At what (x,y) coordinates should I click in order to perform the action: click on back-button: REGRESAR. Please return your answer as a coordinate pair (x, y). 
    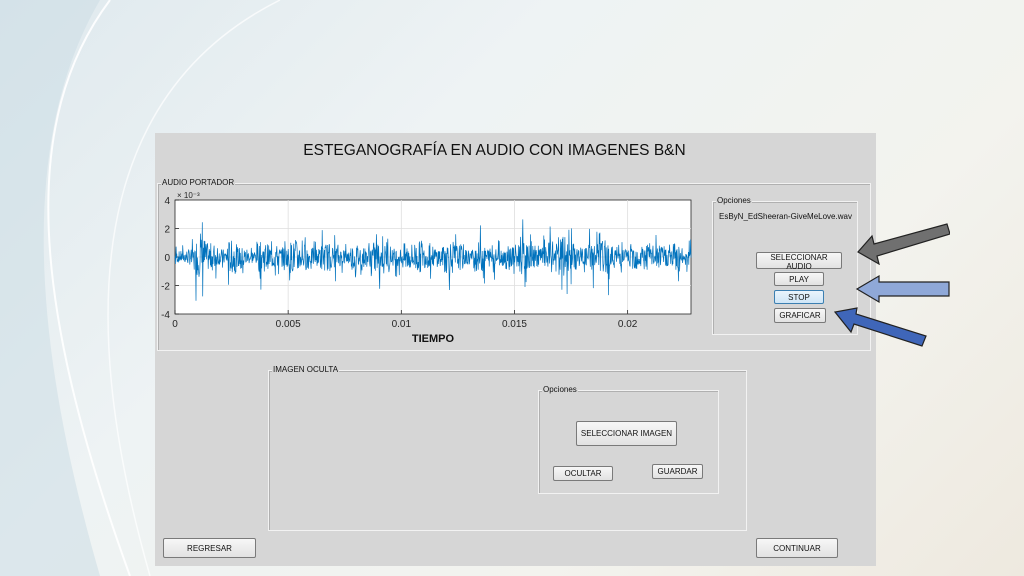
    Looking at the image, I should click on (209, 548).